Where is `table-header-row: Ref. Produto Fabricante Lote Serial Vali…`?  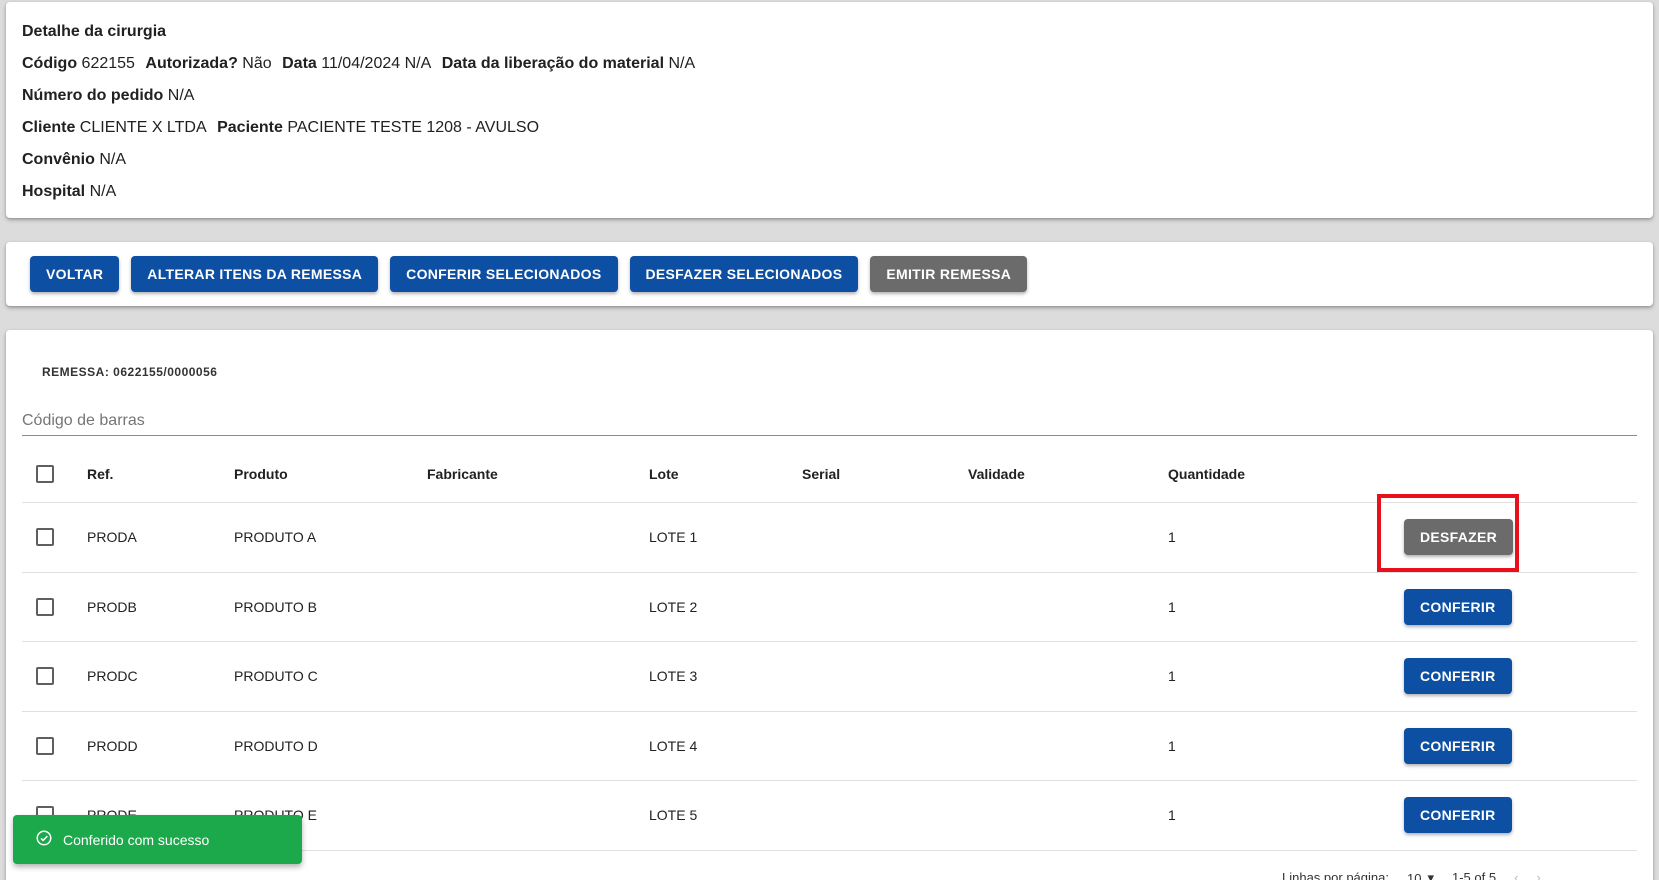 table-header-row: Ref. Produto Fabricante Lote Serial Vali… is located at coordinates (829, 474).